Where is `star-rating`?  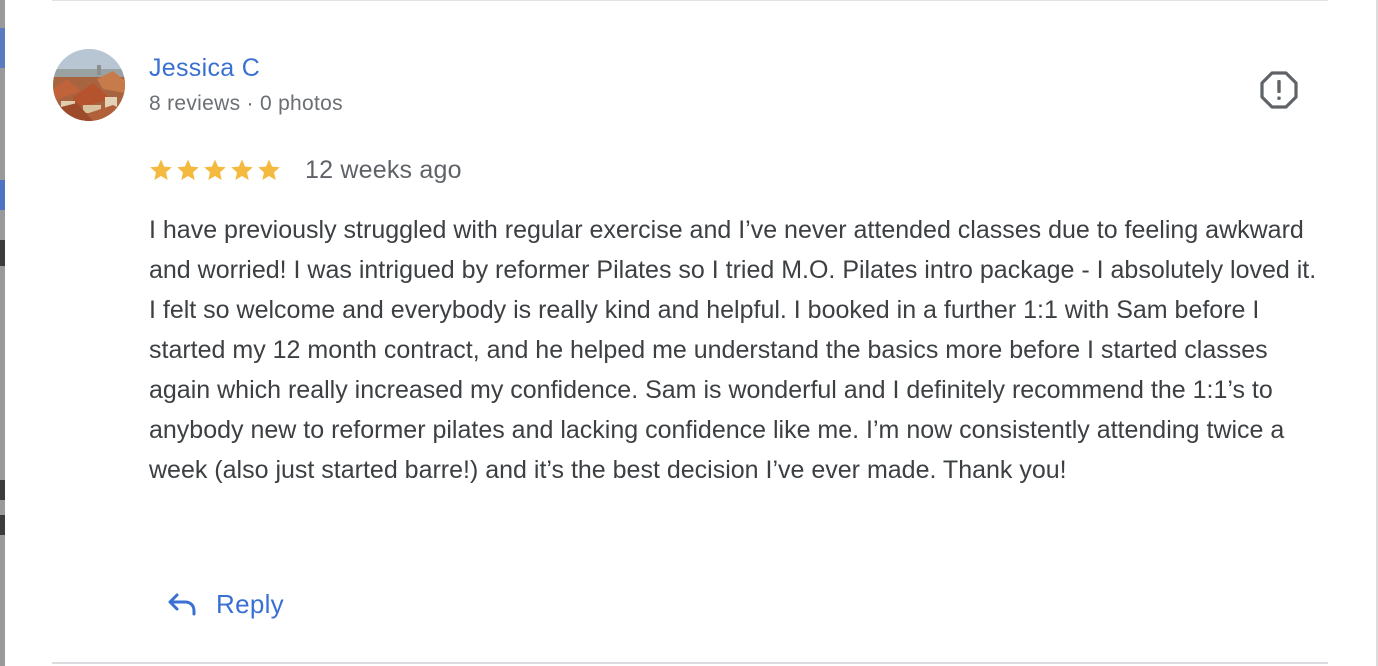 star-rating is located at coordinates (215, 170).